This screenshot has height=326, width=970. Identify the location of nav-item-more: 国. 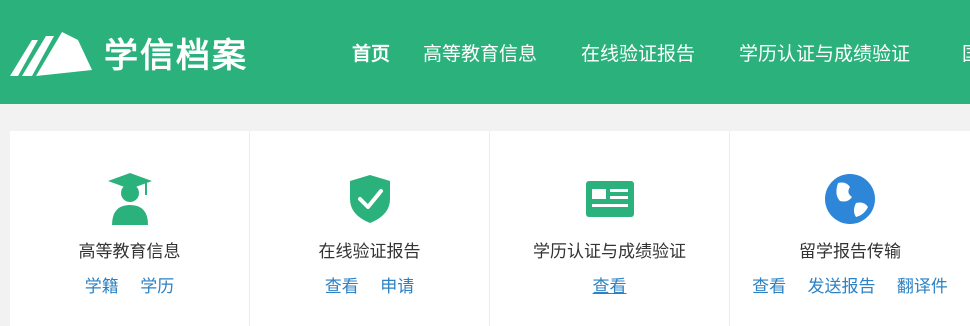
(966, 54).